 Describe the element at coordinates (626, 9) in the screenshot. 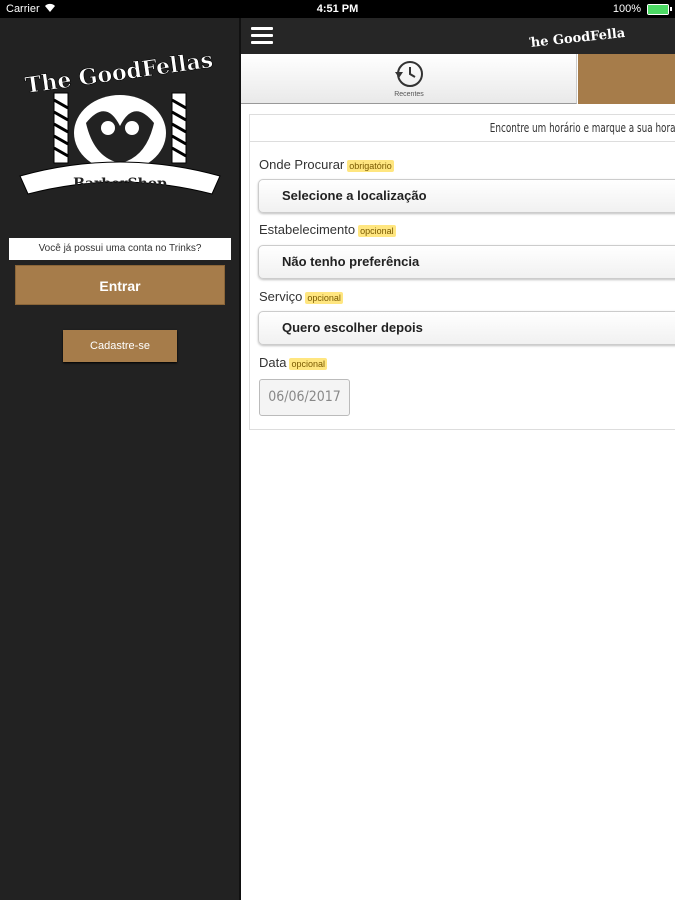

I see `battery-percent: 100%` at that location.